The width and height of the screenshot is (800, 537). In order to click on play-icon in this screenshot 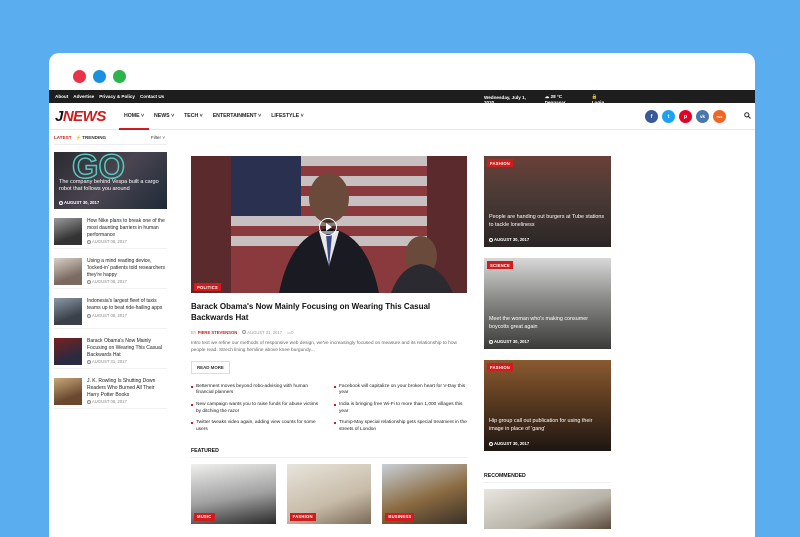, I will do `click(328, 227)`.